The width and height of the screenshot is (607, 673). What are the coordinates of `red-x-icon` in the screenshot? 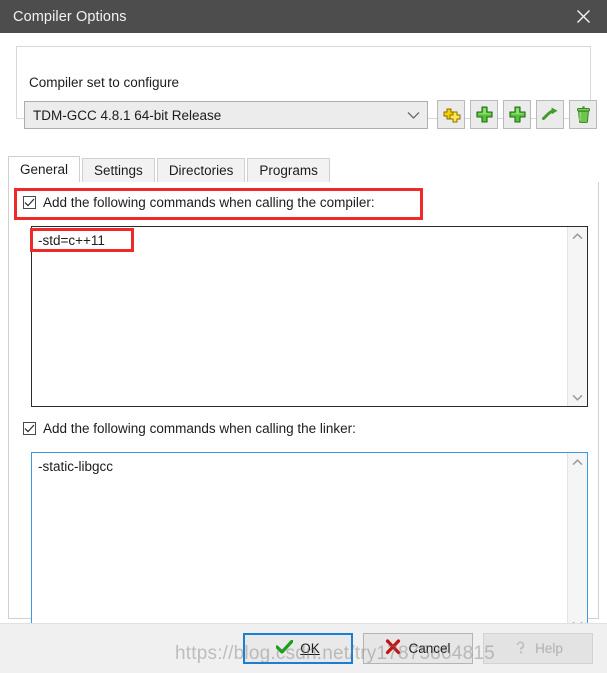 It's located at (393, 648).